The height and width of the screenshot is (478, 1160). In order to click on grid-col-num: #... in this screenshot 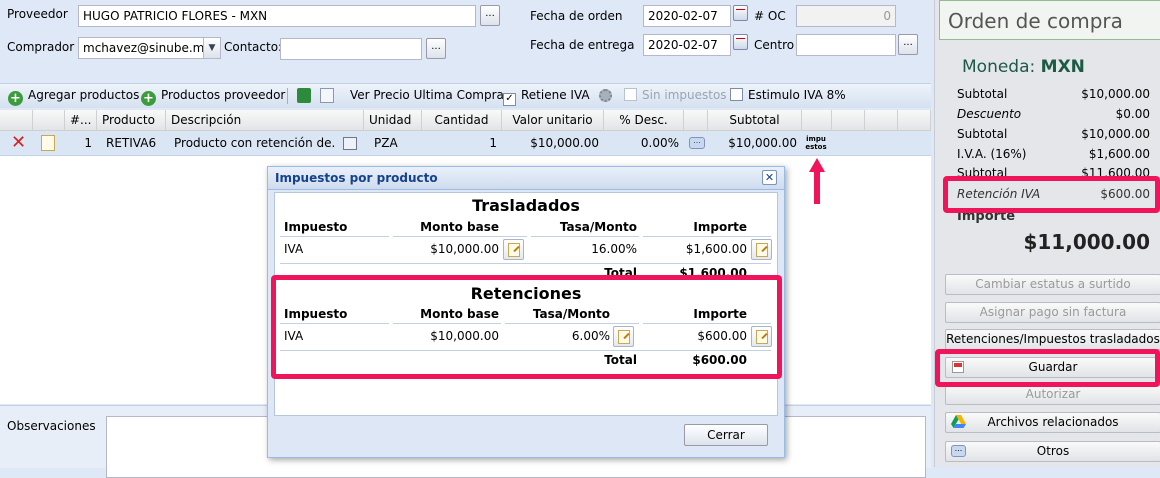, I will do `click(81, 120)`.